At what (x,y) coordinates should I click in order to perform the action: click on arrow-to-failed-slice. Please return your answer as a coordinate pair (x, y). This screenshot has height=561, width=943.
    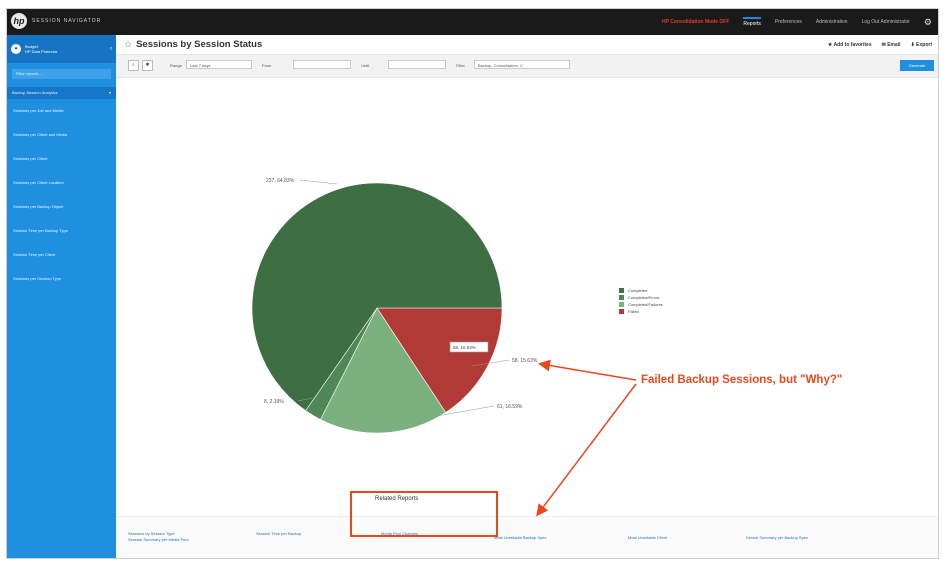
    Looking at the image, I should click on (587, 370).